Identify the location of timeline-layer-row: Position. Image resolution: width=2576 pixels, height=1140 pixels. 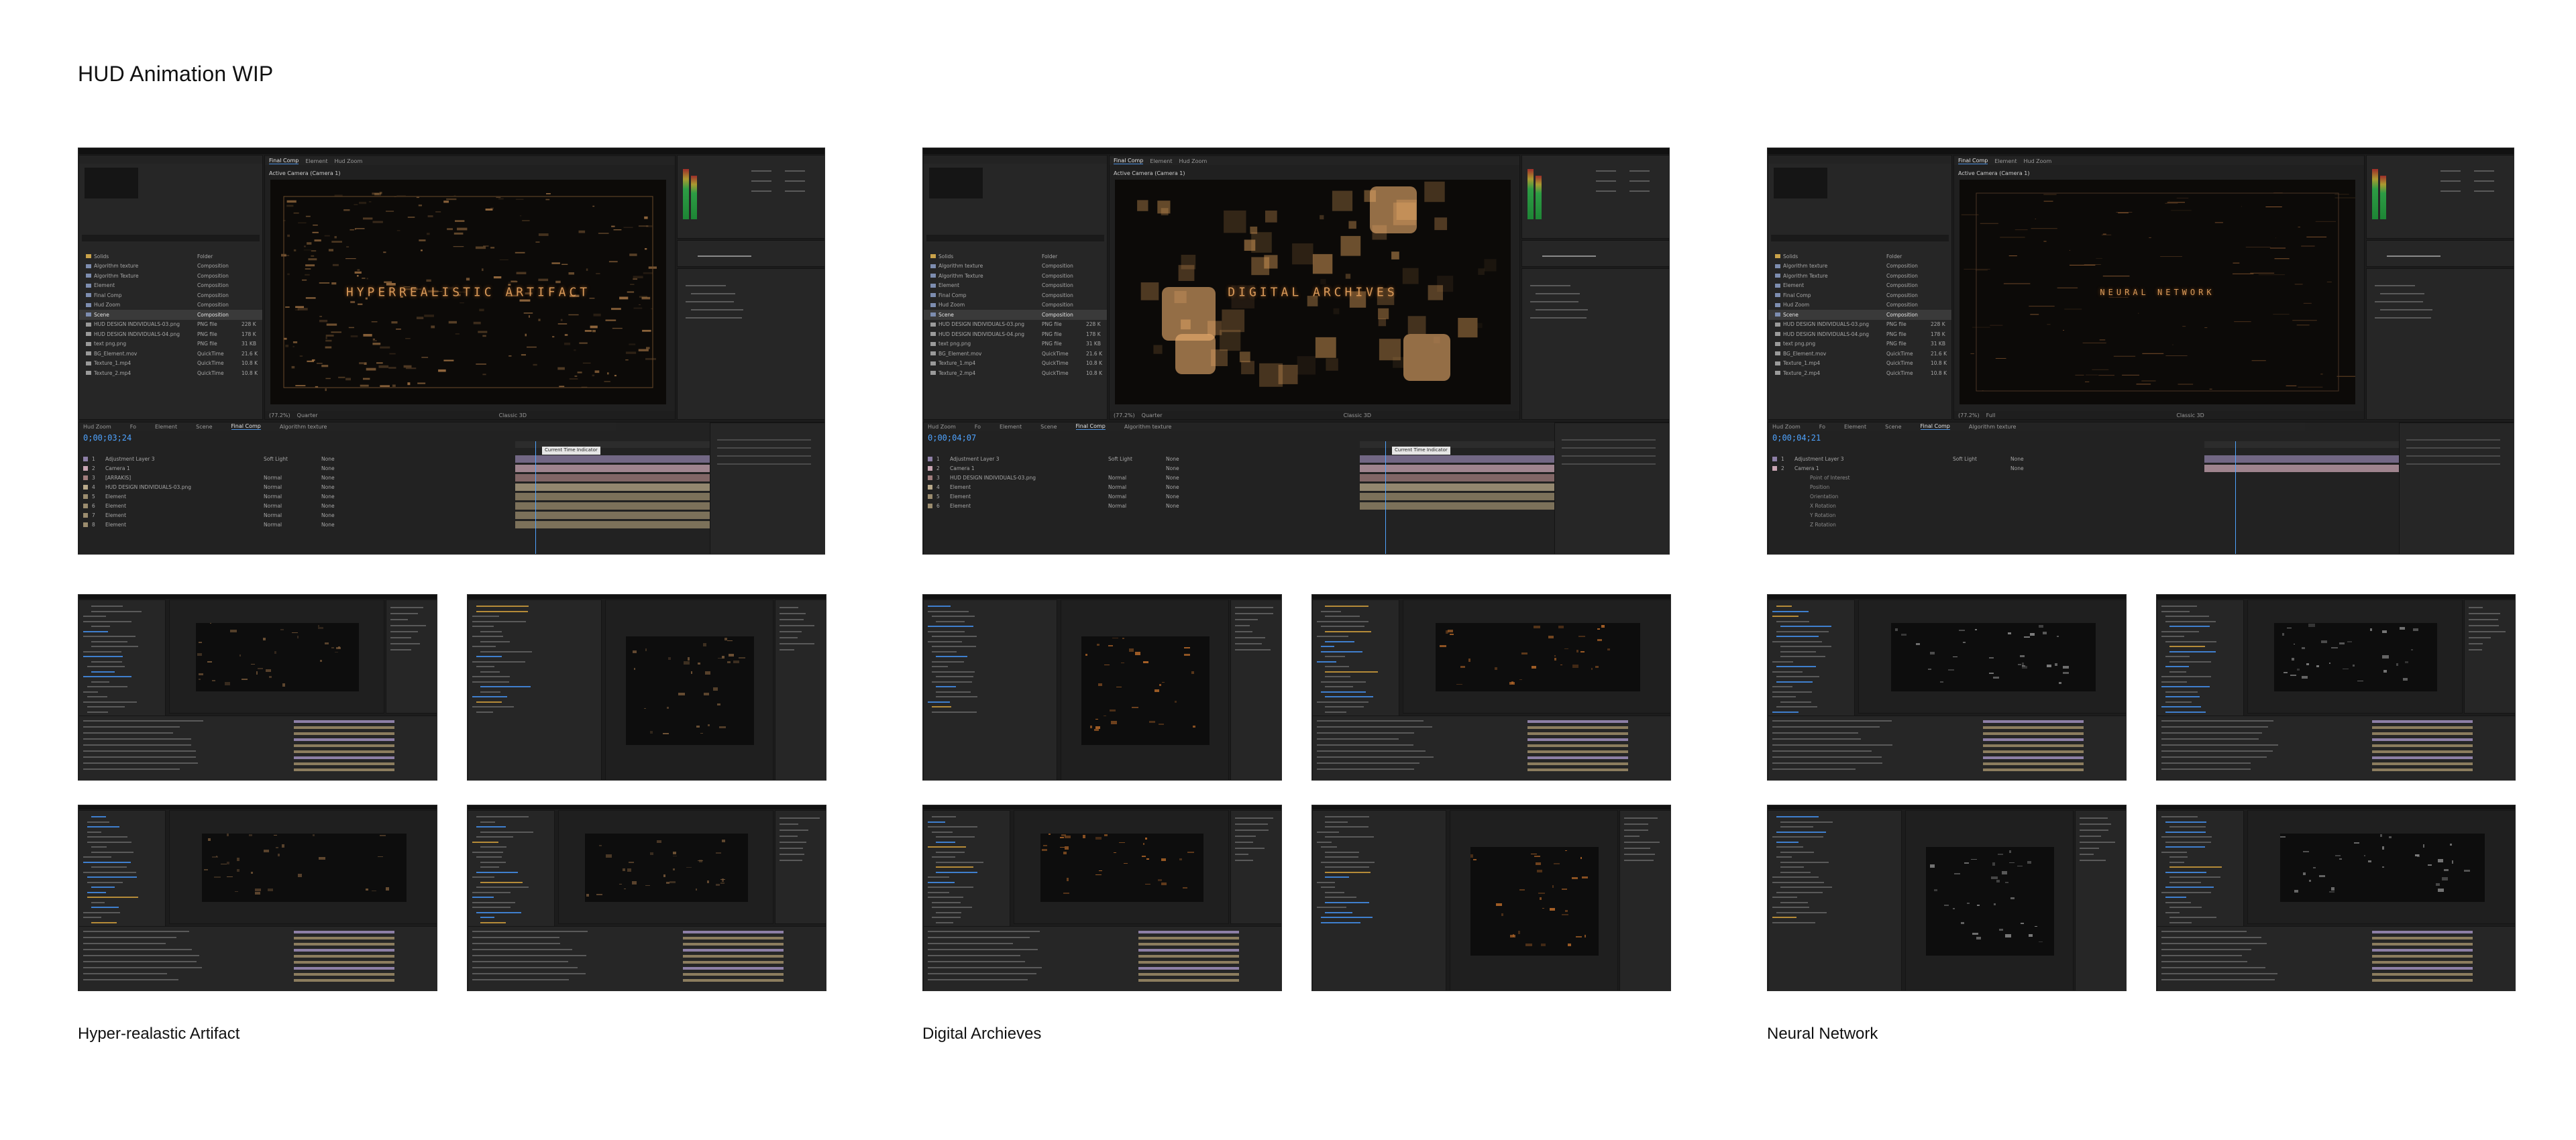
(1983, 487).